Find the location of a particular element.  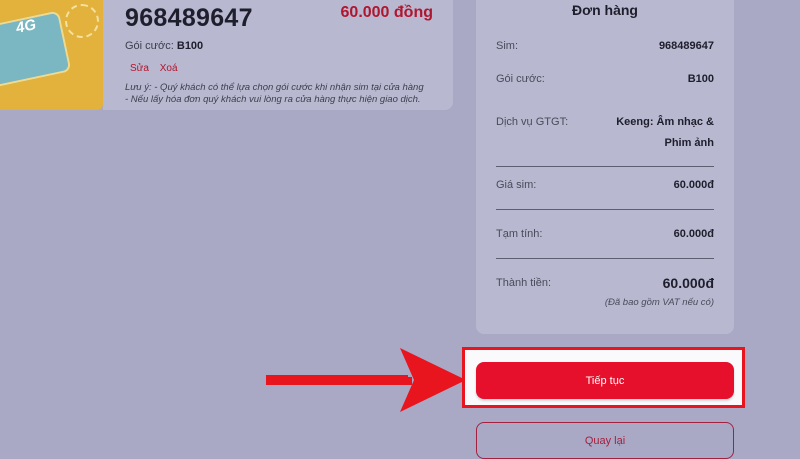

item-price: 60.000 đồng is located at coordinates (386, 12).